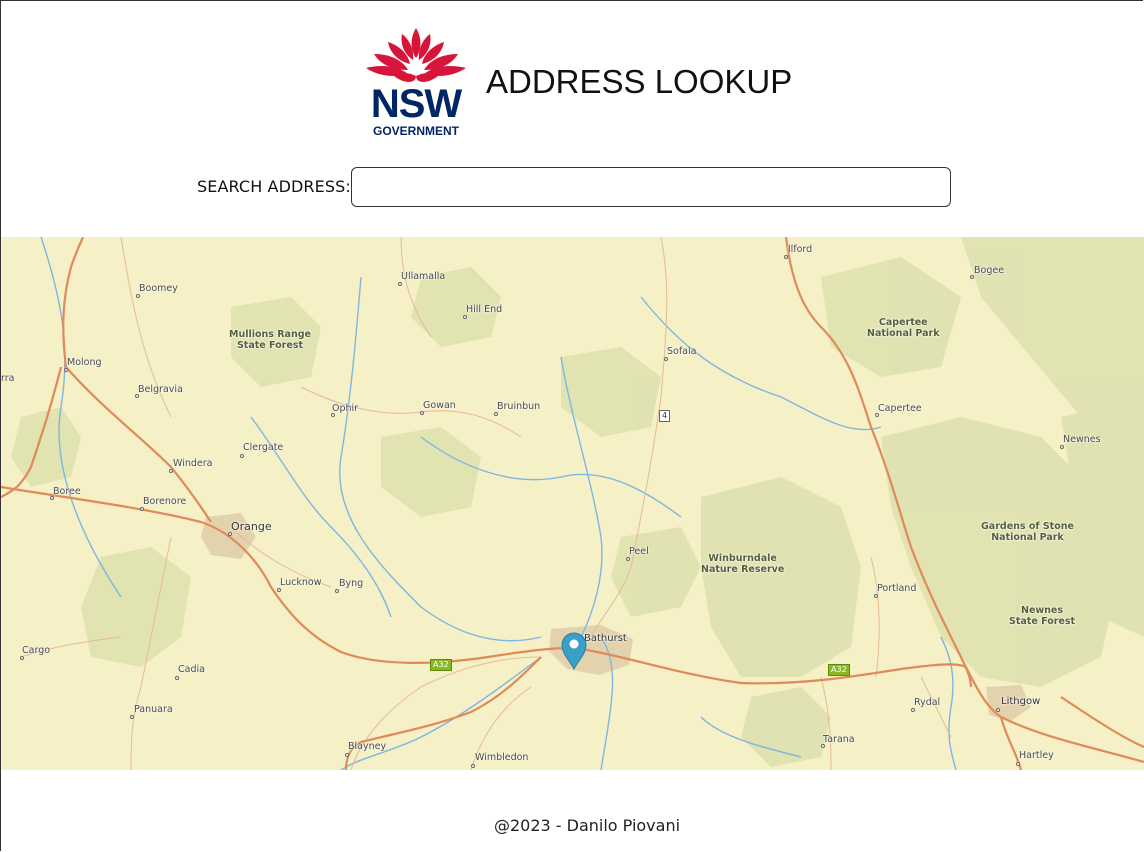 This screenshot has height=852, width=1144. I want to click on header: NSW GOVERNMENT ADDRESS LOOKUP, so click(614, 83).